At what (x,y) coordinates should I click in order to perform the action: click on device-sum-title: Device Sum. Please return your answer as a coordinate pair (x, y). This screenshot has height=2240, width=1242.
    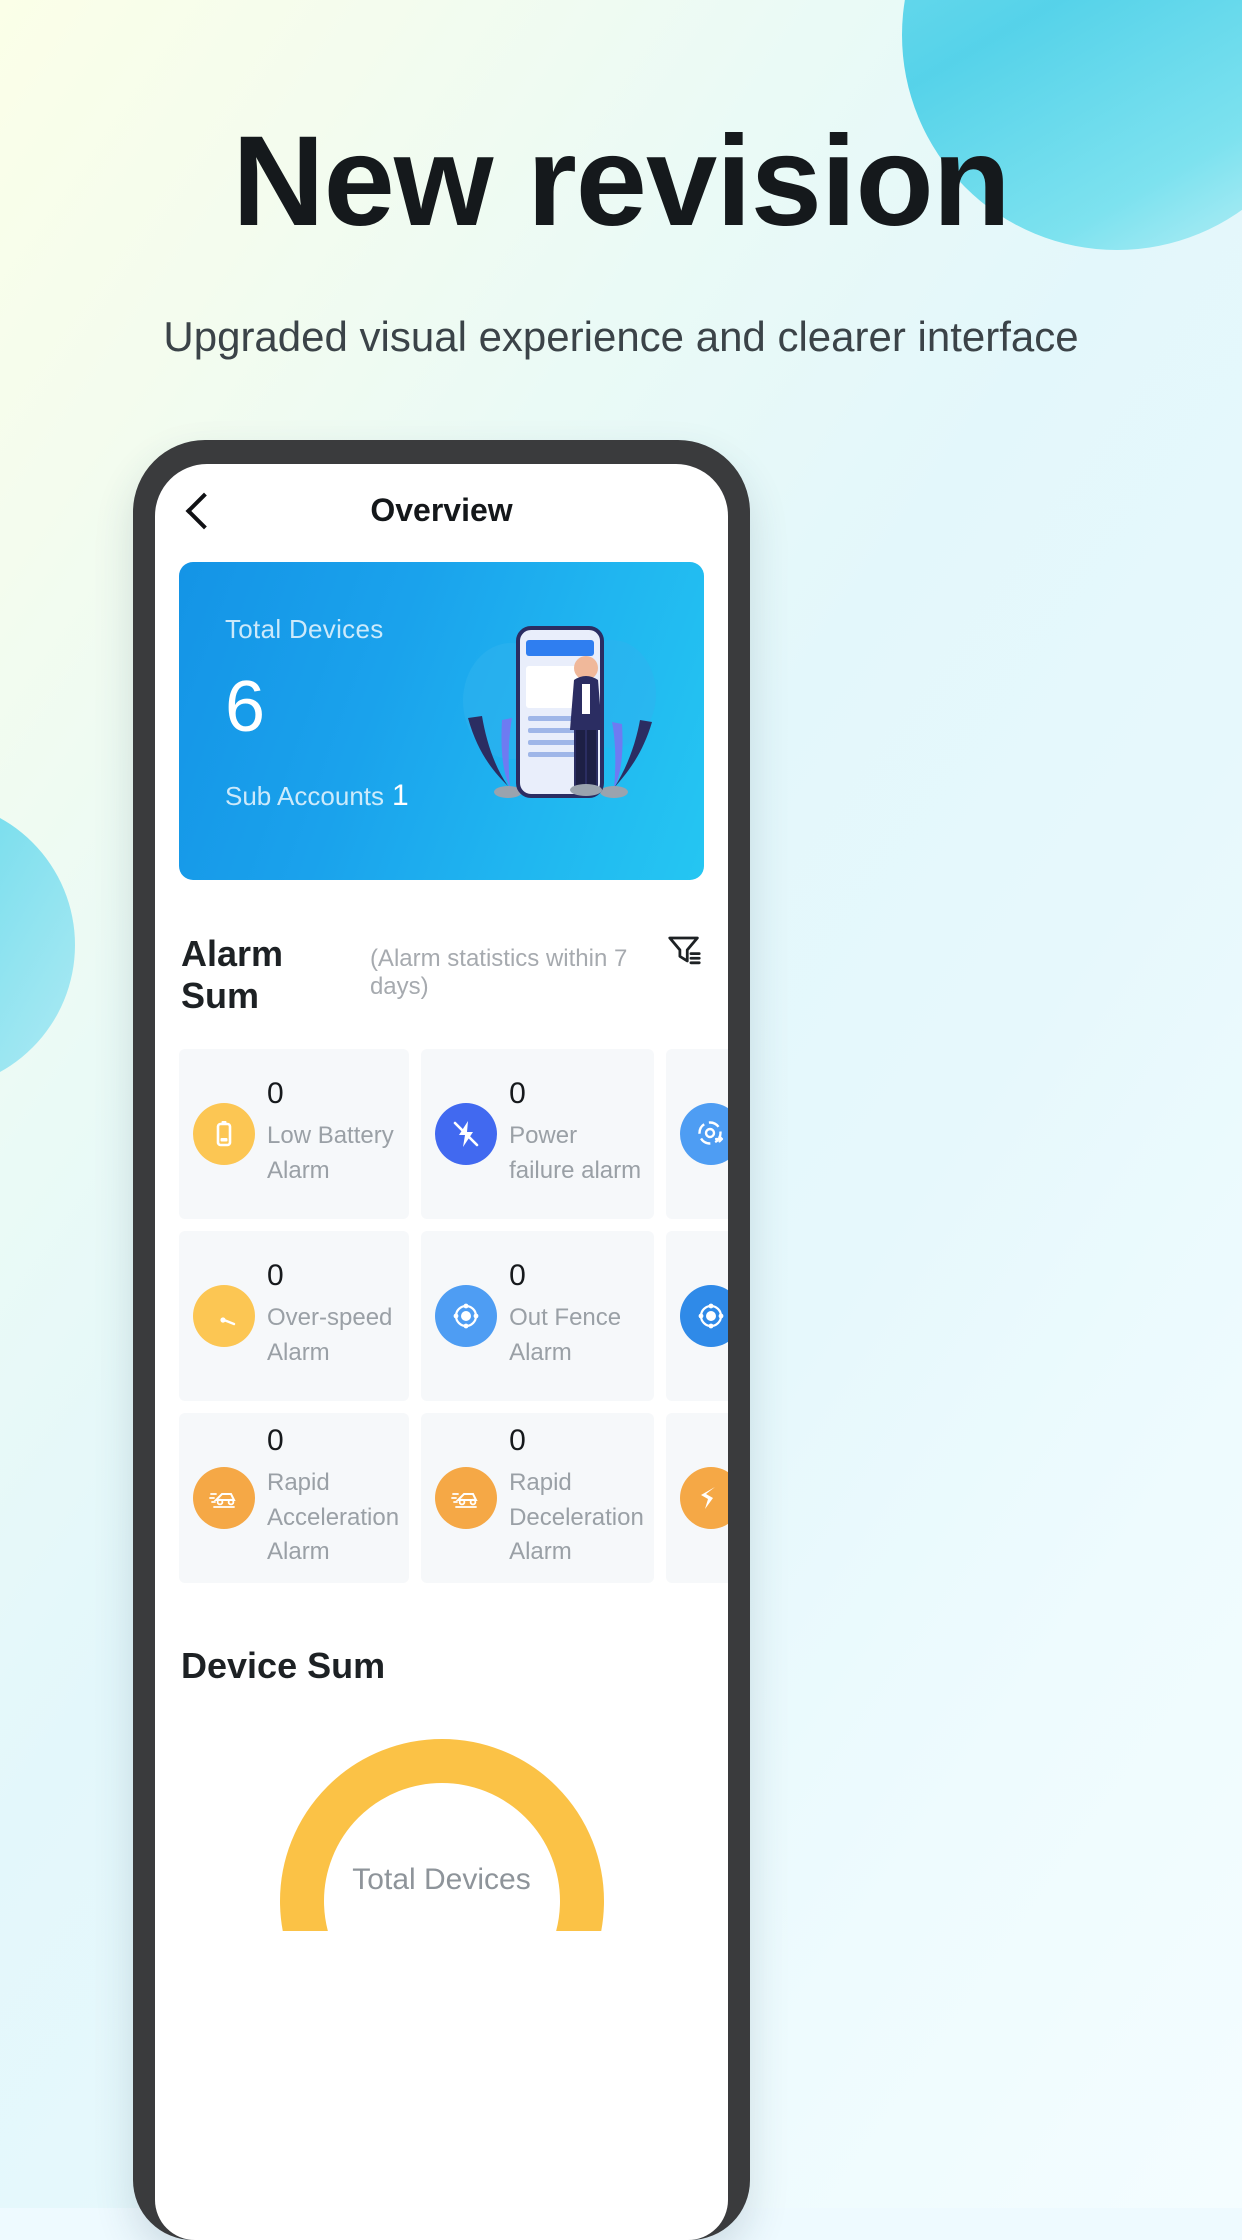
    Looking at the image, I should click on (283, 1665).